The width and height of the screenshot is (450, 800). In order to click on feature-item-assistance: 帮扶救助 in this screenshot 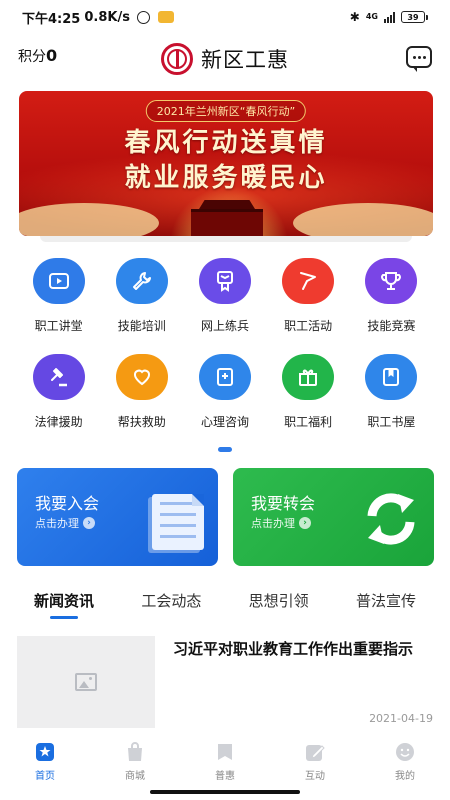, I will do `click(141, 392)`.